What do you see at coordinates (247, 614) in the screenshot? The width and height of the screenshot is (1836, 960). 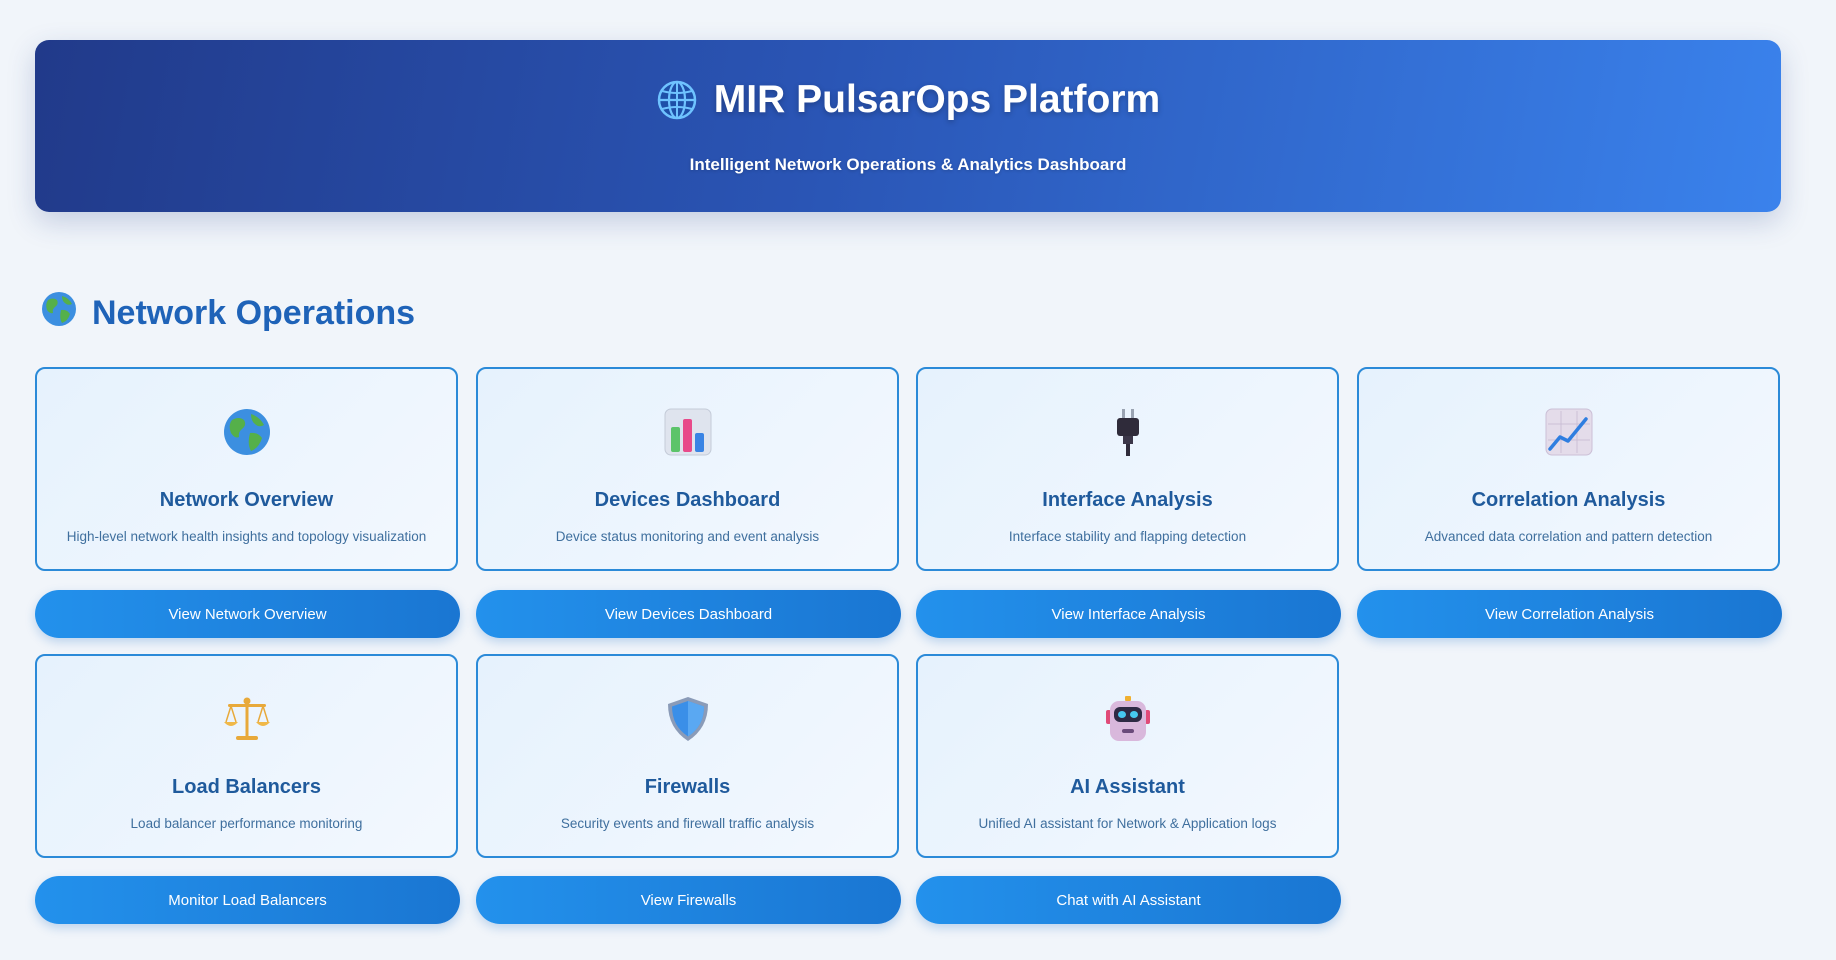 I see `view-network-overview-button: View Network Overview` at bounding box center [247, 614].